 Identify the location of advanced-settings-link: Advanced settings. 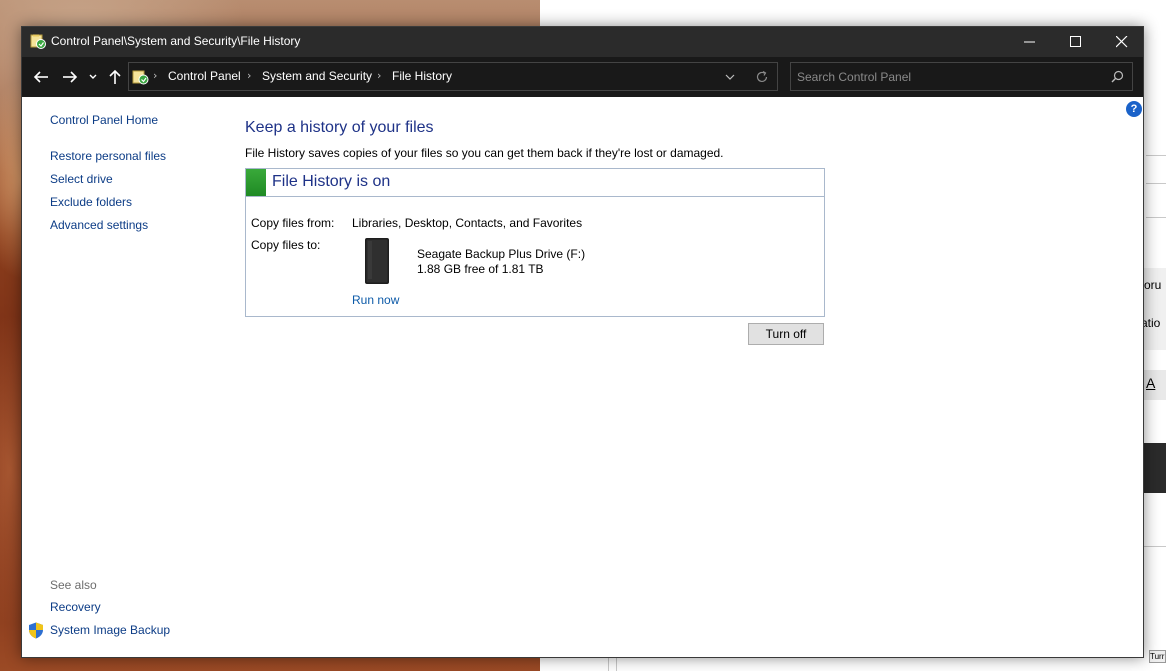
(99, 225).